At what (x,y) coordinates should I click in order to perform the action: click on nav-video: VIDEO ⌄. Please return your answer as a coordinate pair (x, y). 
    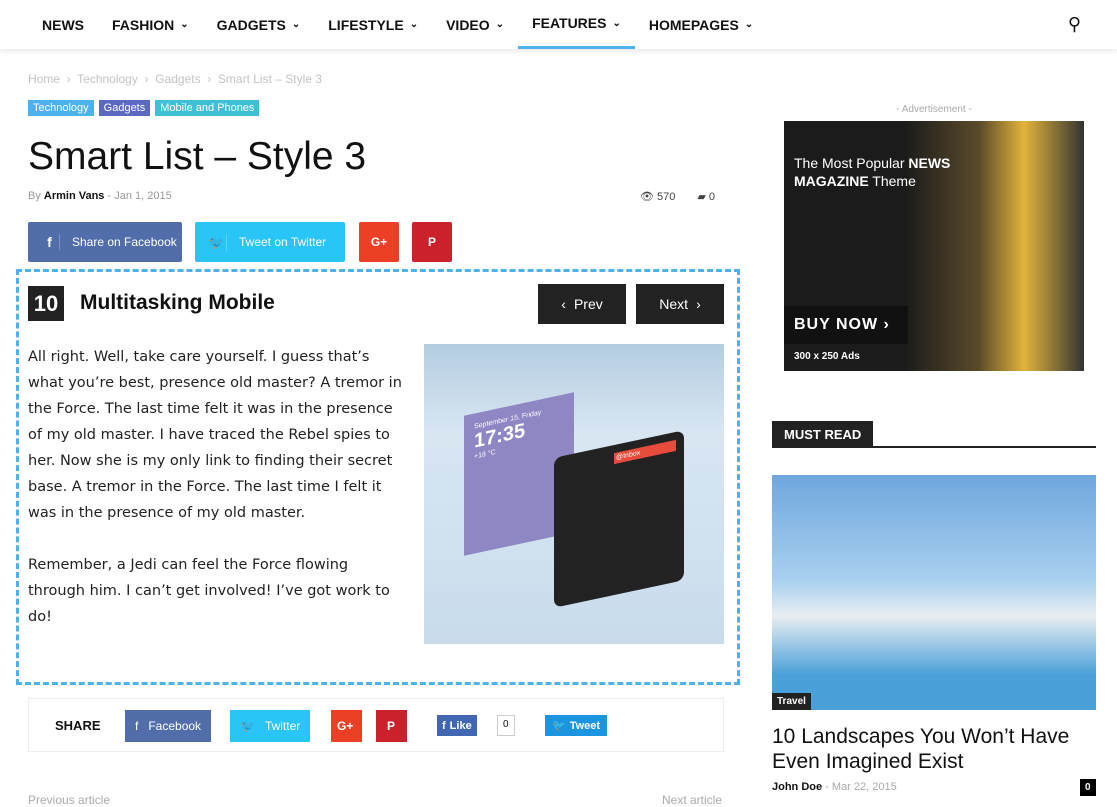
    Looking at the image, I should click on (475, 24).